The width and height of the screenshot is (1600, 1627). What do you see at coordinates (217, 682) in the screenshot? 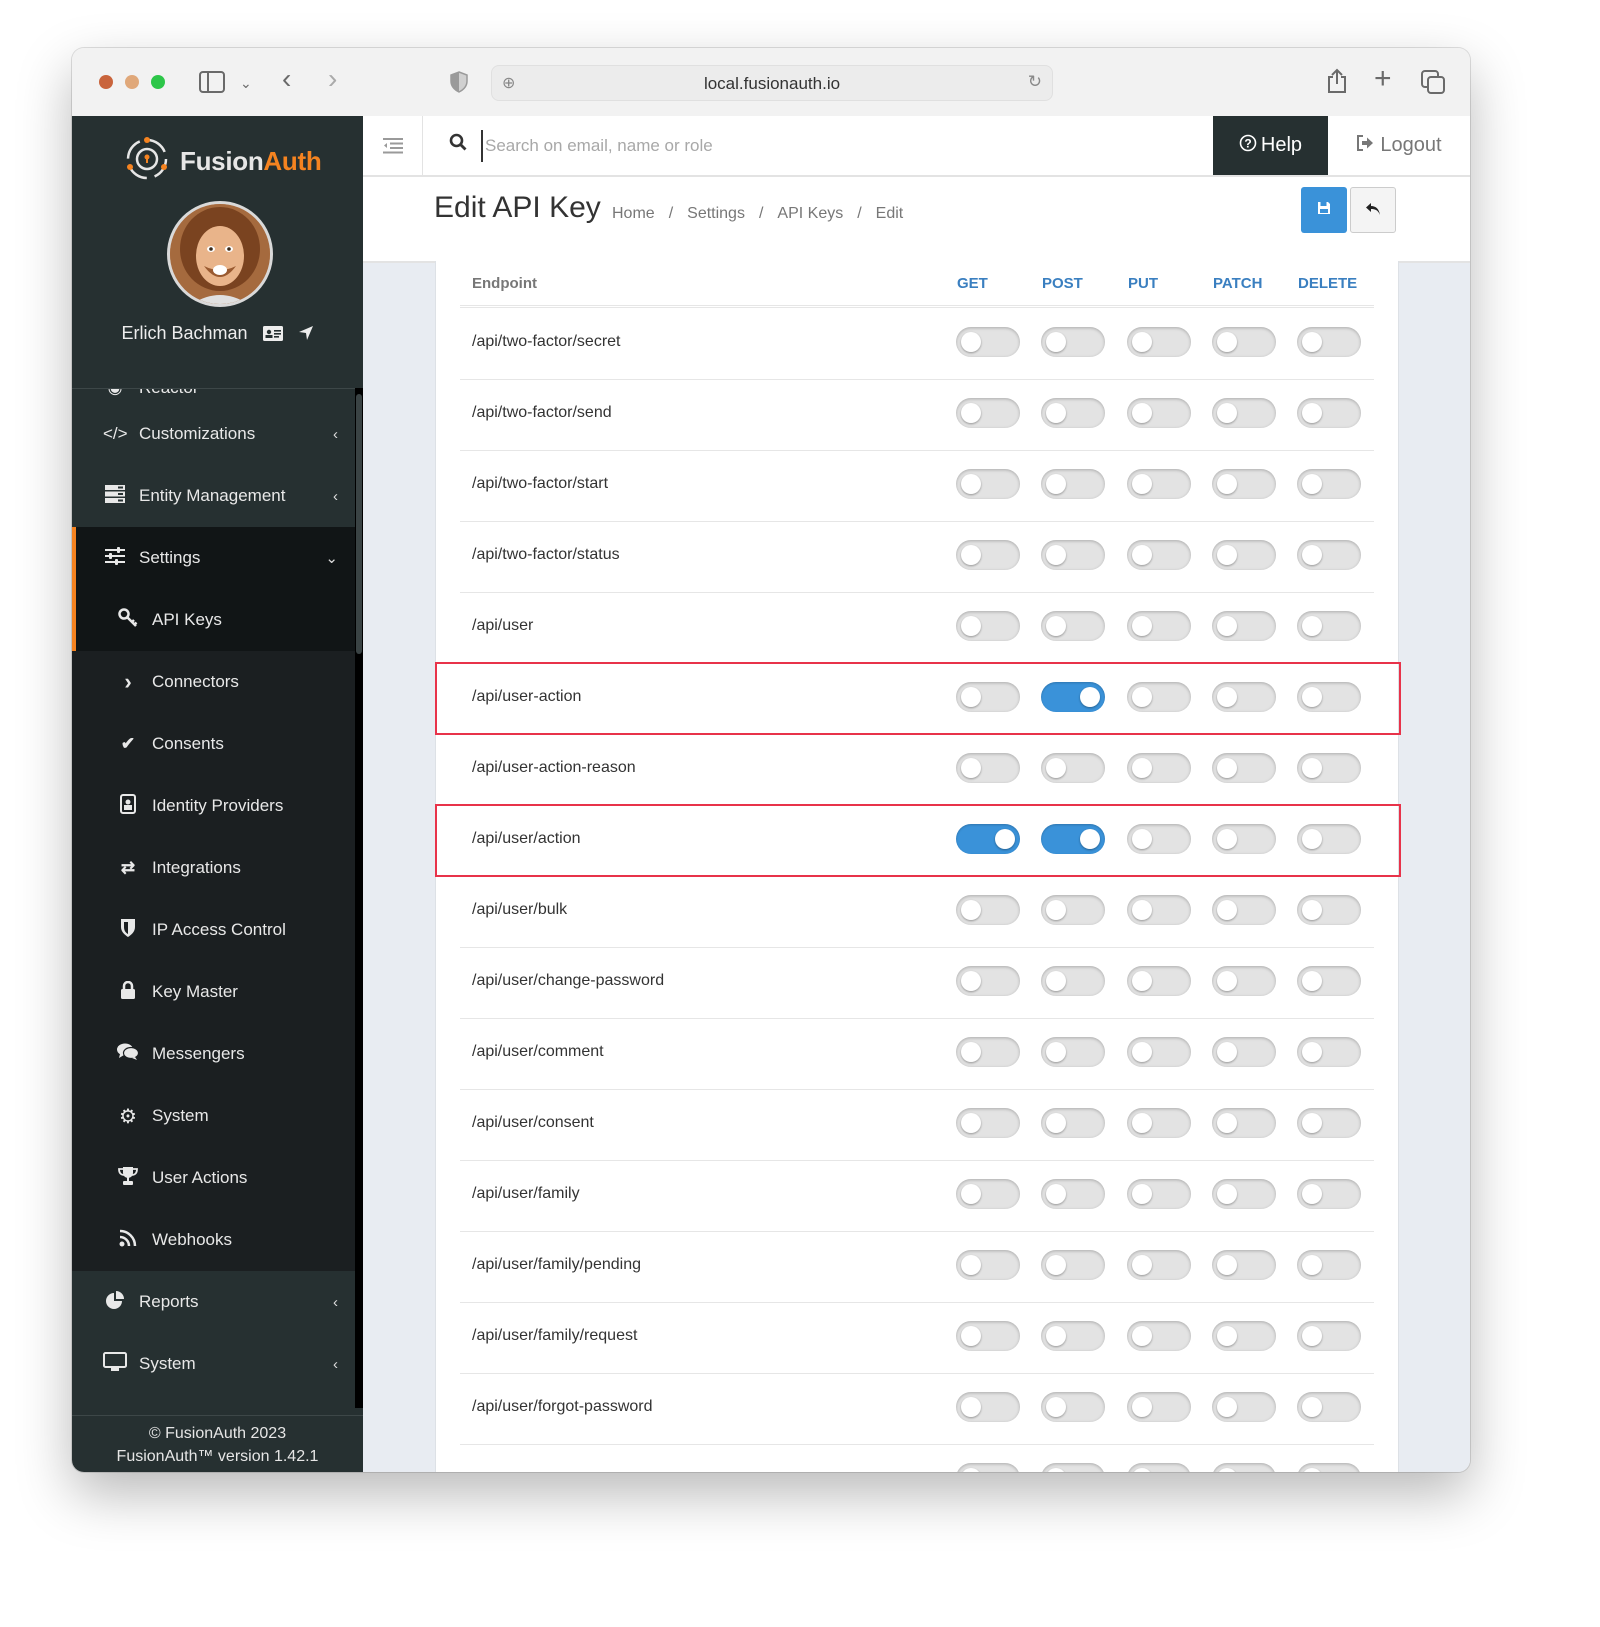
I see `sidebar-item-connectors: › Connectors` at bounding box center [217, 682].